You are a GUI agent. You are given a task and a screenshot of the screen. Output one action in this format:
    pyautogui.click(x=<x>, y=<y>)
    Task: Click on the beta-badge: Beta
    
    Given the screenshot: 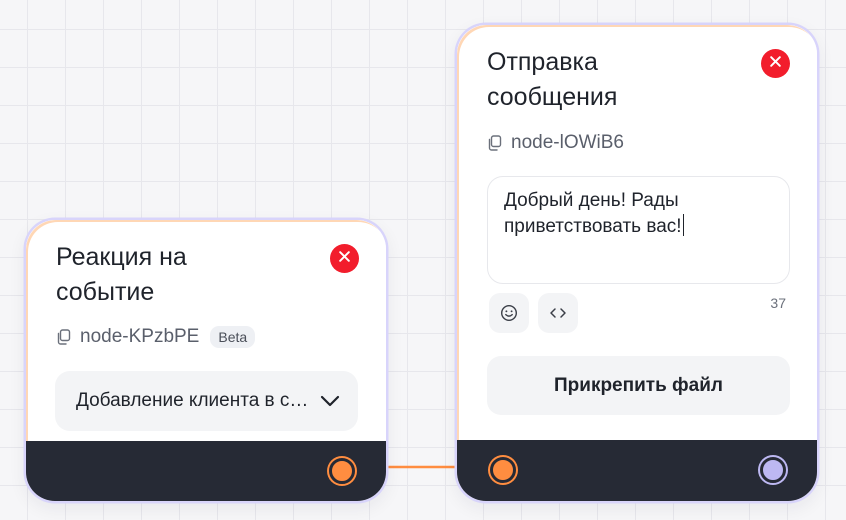 What is the action you would take?
    pyautogui.click(x=233, y=337)
    